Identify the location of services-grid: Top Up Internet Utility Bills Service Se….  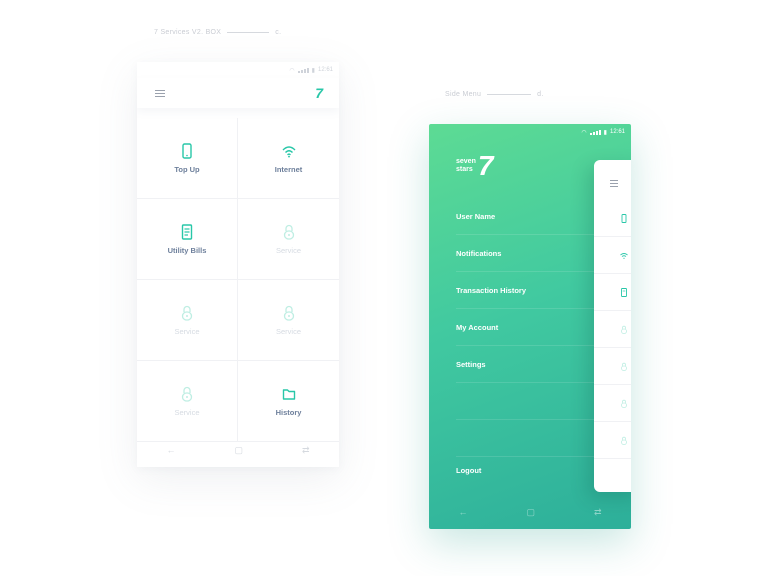
(238, 280).